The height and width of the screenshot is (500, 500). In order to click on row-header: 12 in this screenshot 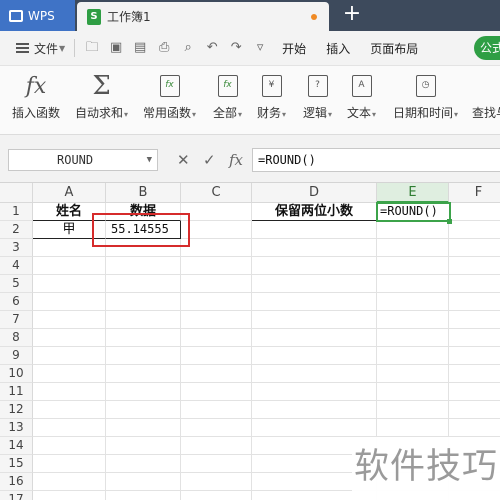, I will do `click(16, 410)`.